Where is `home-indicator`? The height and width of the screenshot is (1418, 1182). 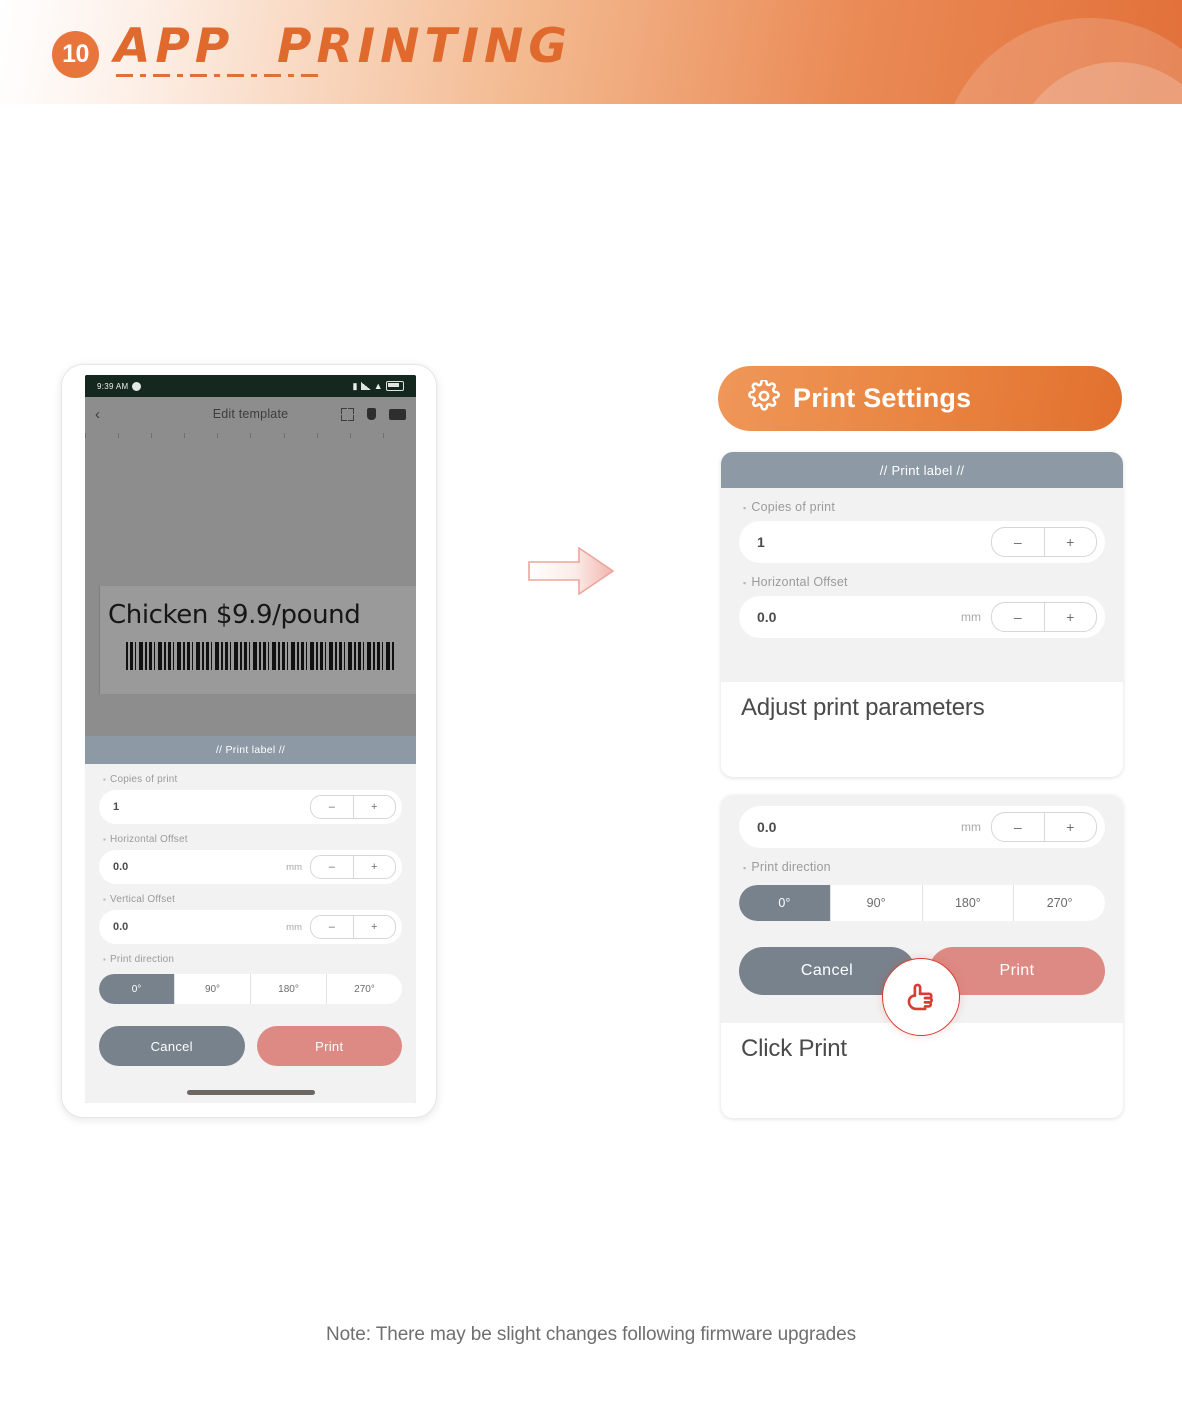 home-indicator is located at coordinates (250, 1092).